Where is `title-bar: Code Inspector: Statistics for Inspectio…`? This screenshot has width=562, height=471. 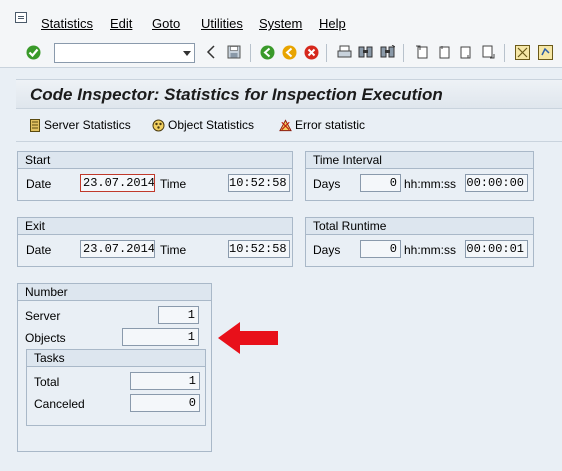
title-bar: Code Inspector: Statistics for Inspectio… is located at coordinates (289, 94).